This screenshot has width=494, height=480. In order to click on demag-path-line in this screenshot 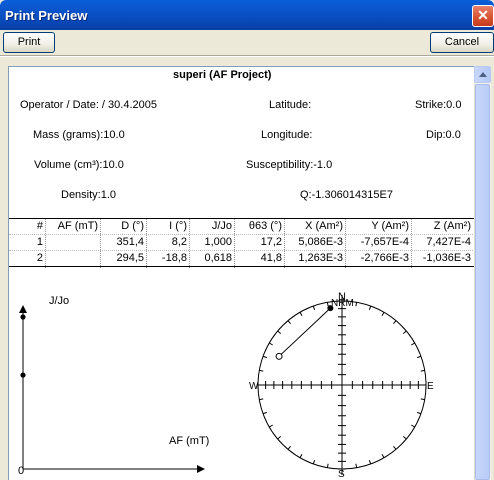, I will do `click(304, 332)`.